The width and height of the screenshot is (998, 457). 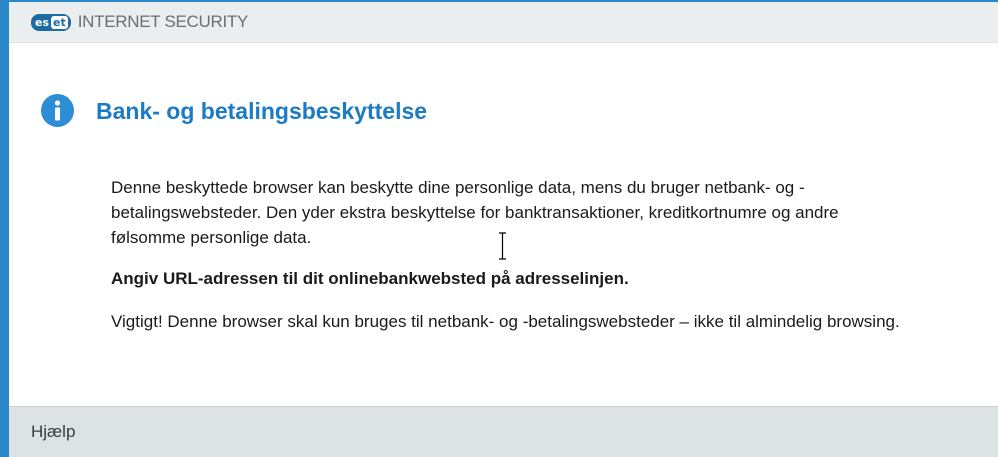 What do you see at coordinates (57, 110) in the screenshot?
I see `info-icon` at bounding box center [57, 110].